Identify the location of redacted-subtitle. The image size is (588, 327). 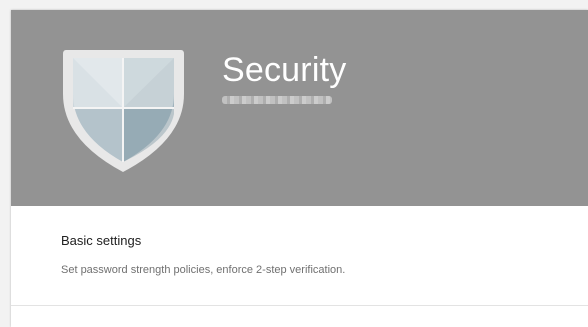
(277, 100).